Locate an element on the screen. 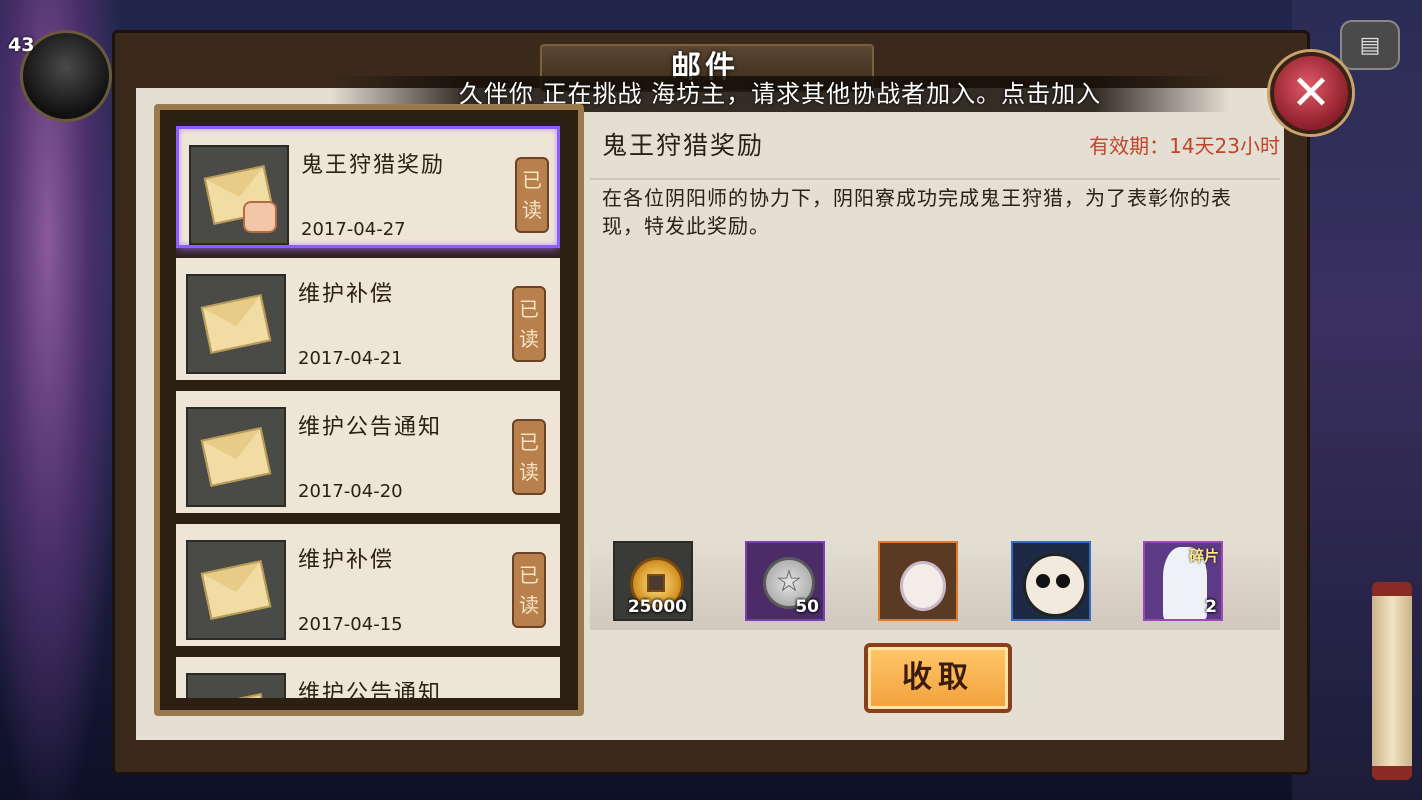 The width and height of the screenshot is (1422, 800). chat-icon: ▤ is located at coordinates (1370, 45).